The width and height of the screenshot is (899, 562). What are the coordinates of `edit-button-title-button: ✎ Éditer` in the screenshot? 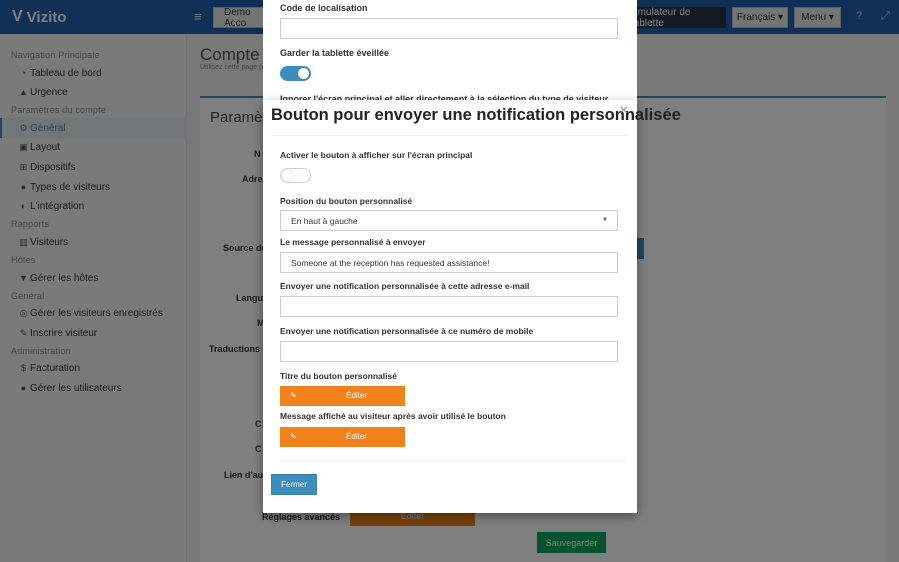 It's located at (342, 396).